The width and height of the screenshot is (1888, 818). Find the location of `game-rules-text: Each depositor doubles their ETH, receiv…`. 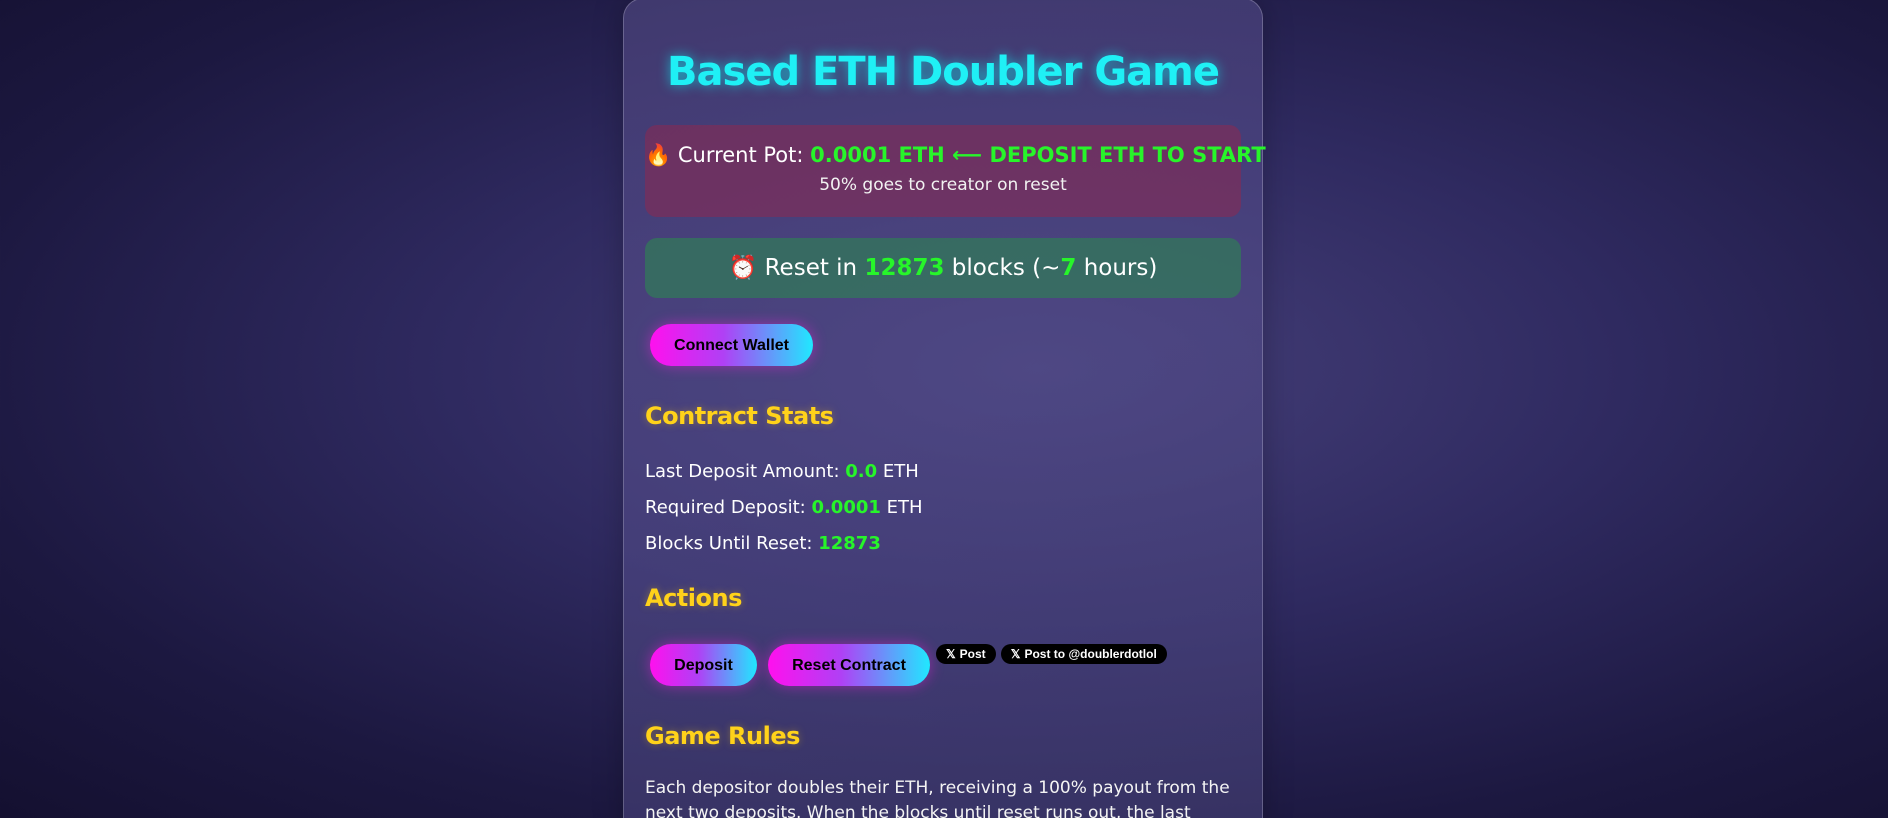

game-rules-text: Each depositor doubles their ETH, receiv… is located at coordinates (937, 798).